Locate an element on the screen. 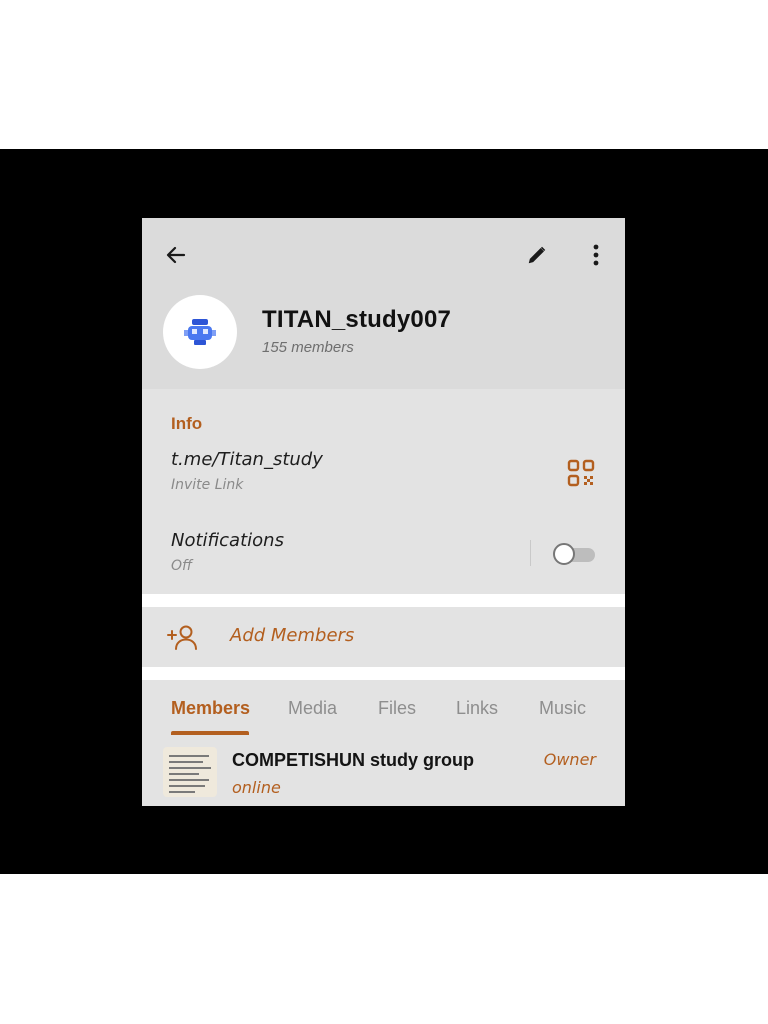 This screenshot has width=768, height=1024. member-status: online is located at coordinates (256, 787).